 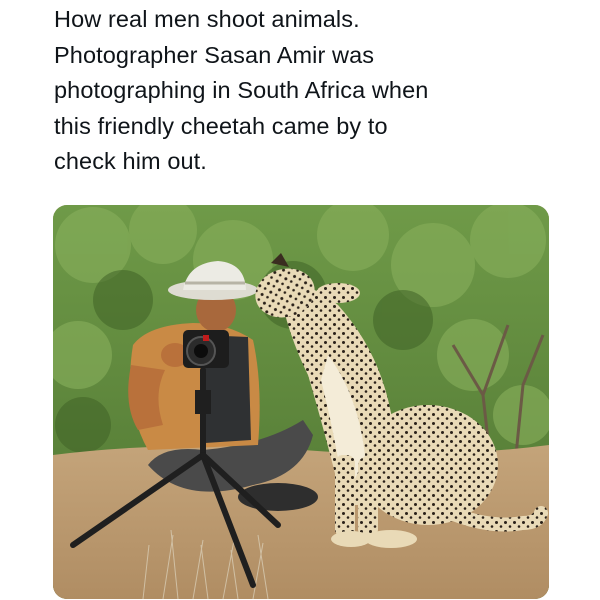 What do you see at coordinates (241, 90) in the screenshot?
I see `caption-line-3: photographing in South Africa when` at bounding box center [241, 90].